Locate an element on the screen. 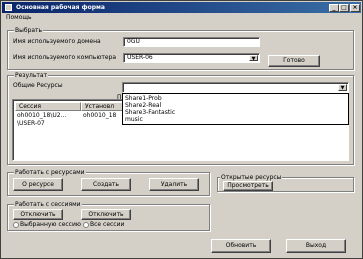 This screenshot has height=259, width=363. all-sessions-label: Все сессии is located at coordinates (107, 224).